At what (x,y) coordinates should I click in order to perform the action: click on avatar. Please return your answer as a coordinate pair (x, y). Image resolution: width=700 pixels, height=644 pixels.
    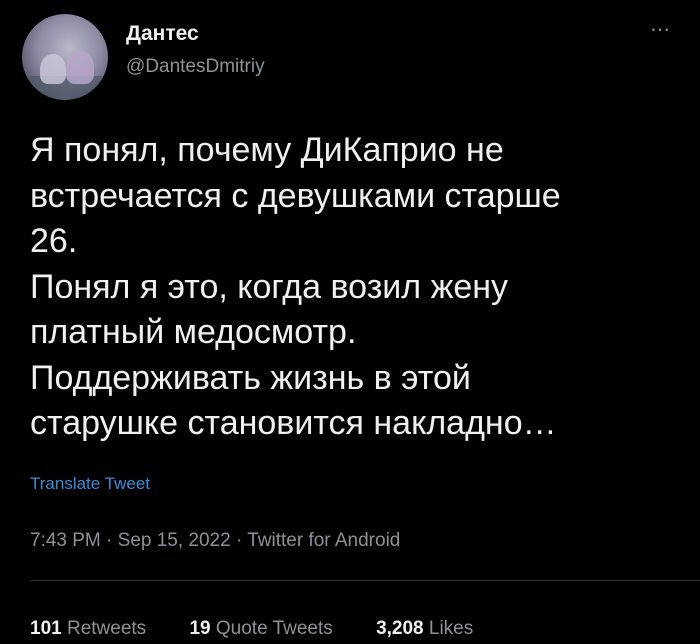
    Looking at the image, I should click on (65, 57).